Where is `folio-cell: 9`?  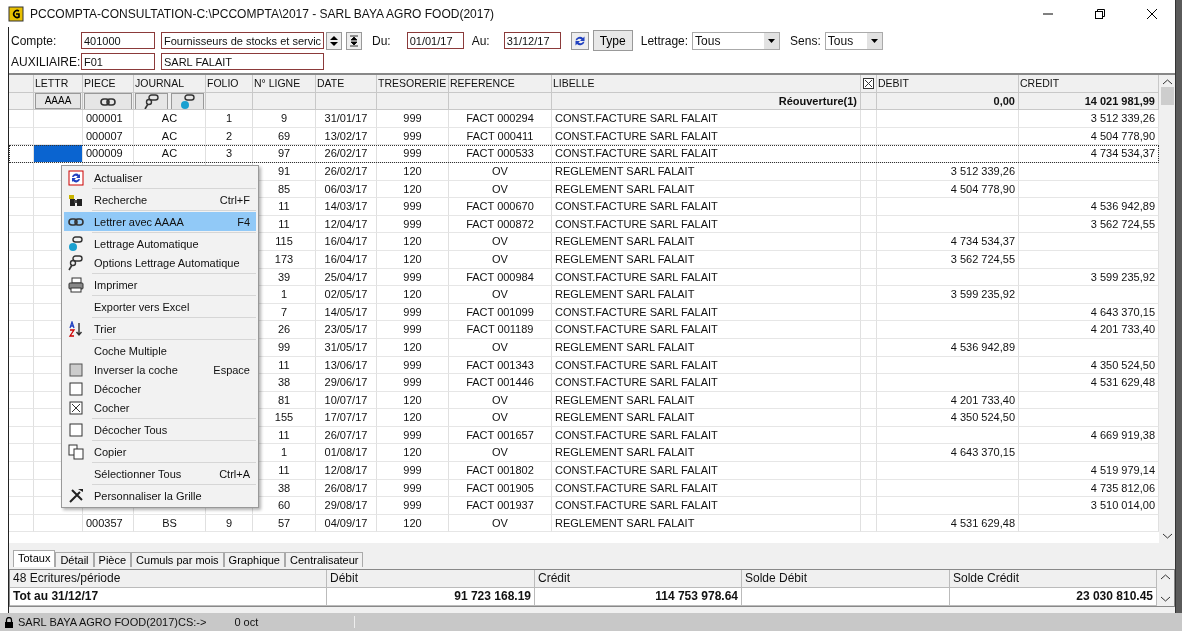 folio-cell: 9 is located at coordinates (229, 523).